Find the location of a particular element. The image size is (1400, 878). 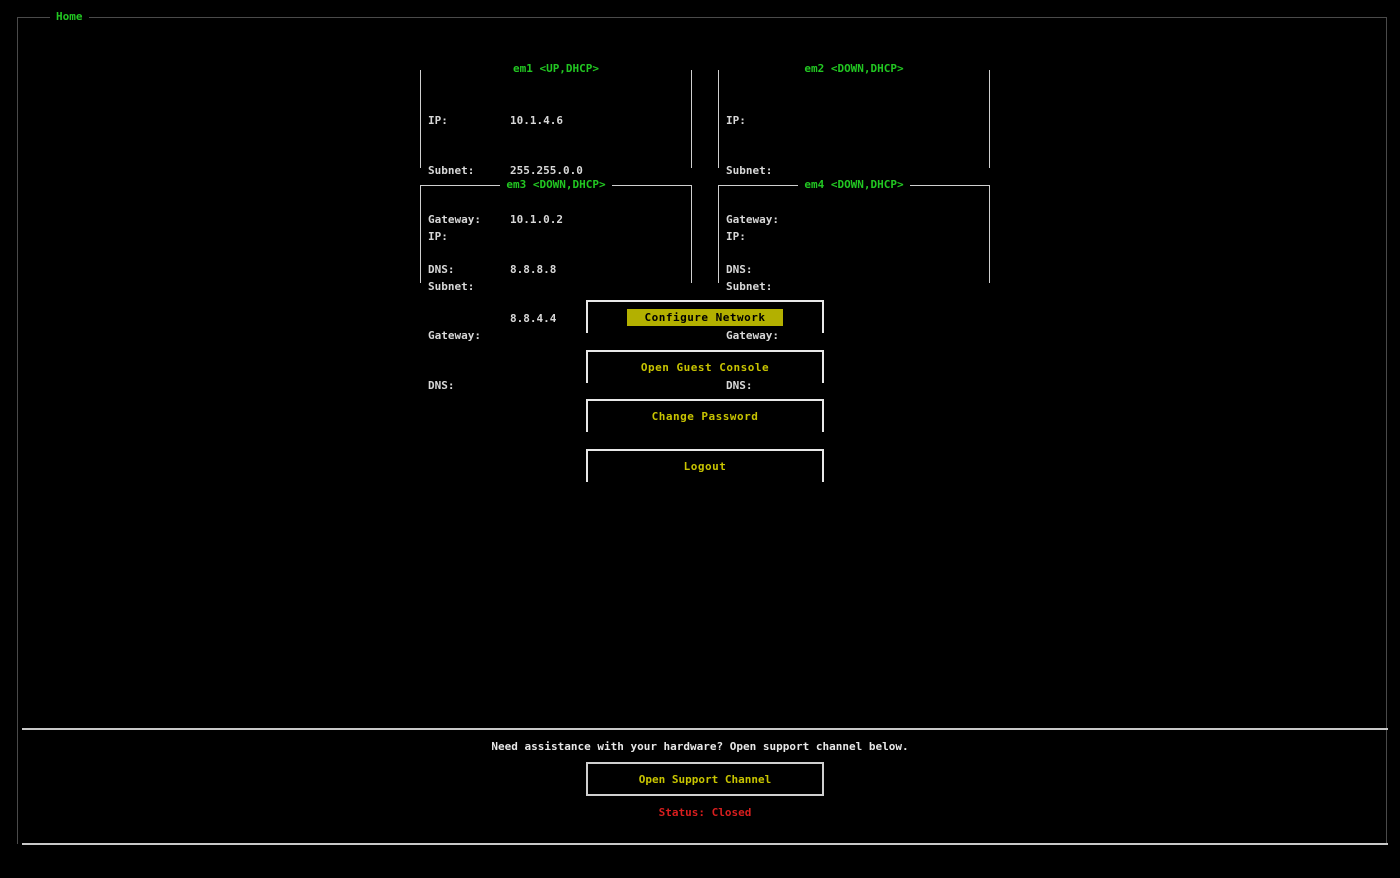

open-guest-console-button: Open Guest Console is located at coordinates (705, 366).